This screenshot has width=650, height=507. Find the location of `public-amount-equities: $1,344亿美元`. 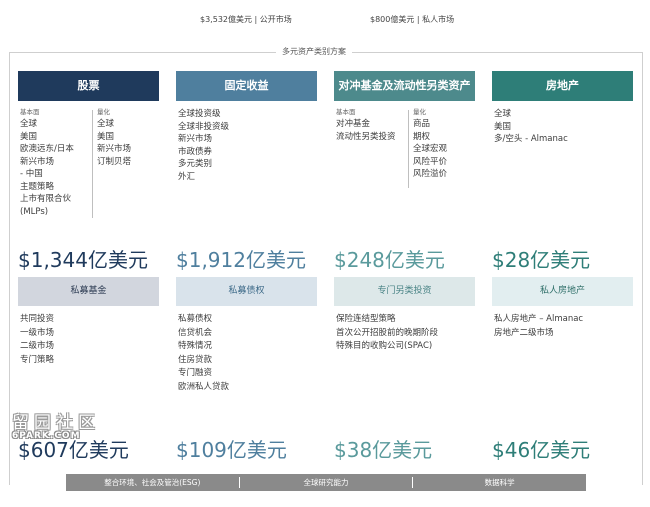

public-amount-equities: $1,344亿美元 is located at coordinates (83, 260).